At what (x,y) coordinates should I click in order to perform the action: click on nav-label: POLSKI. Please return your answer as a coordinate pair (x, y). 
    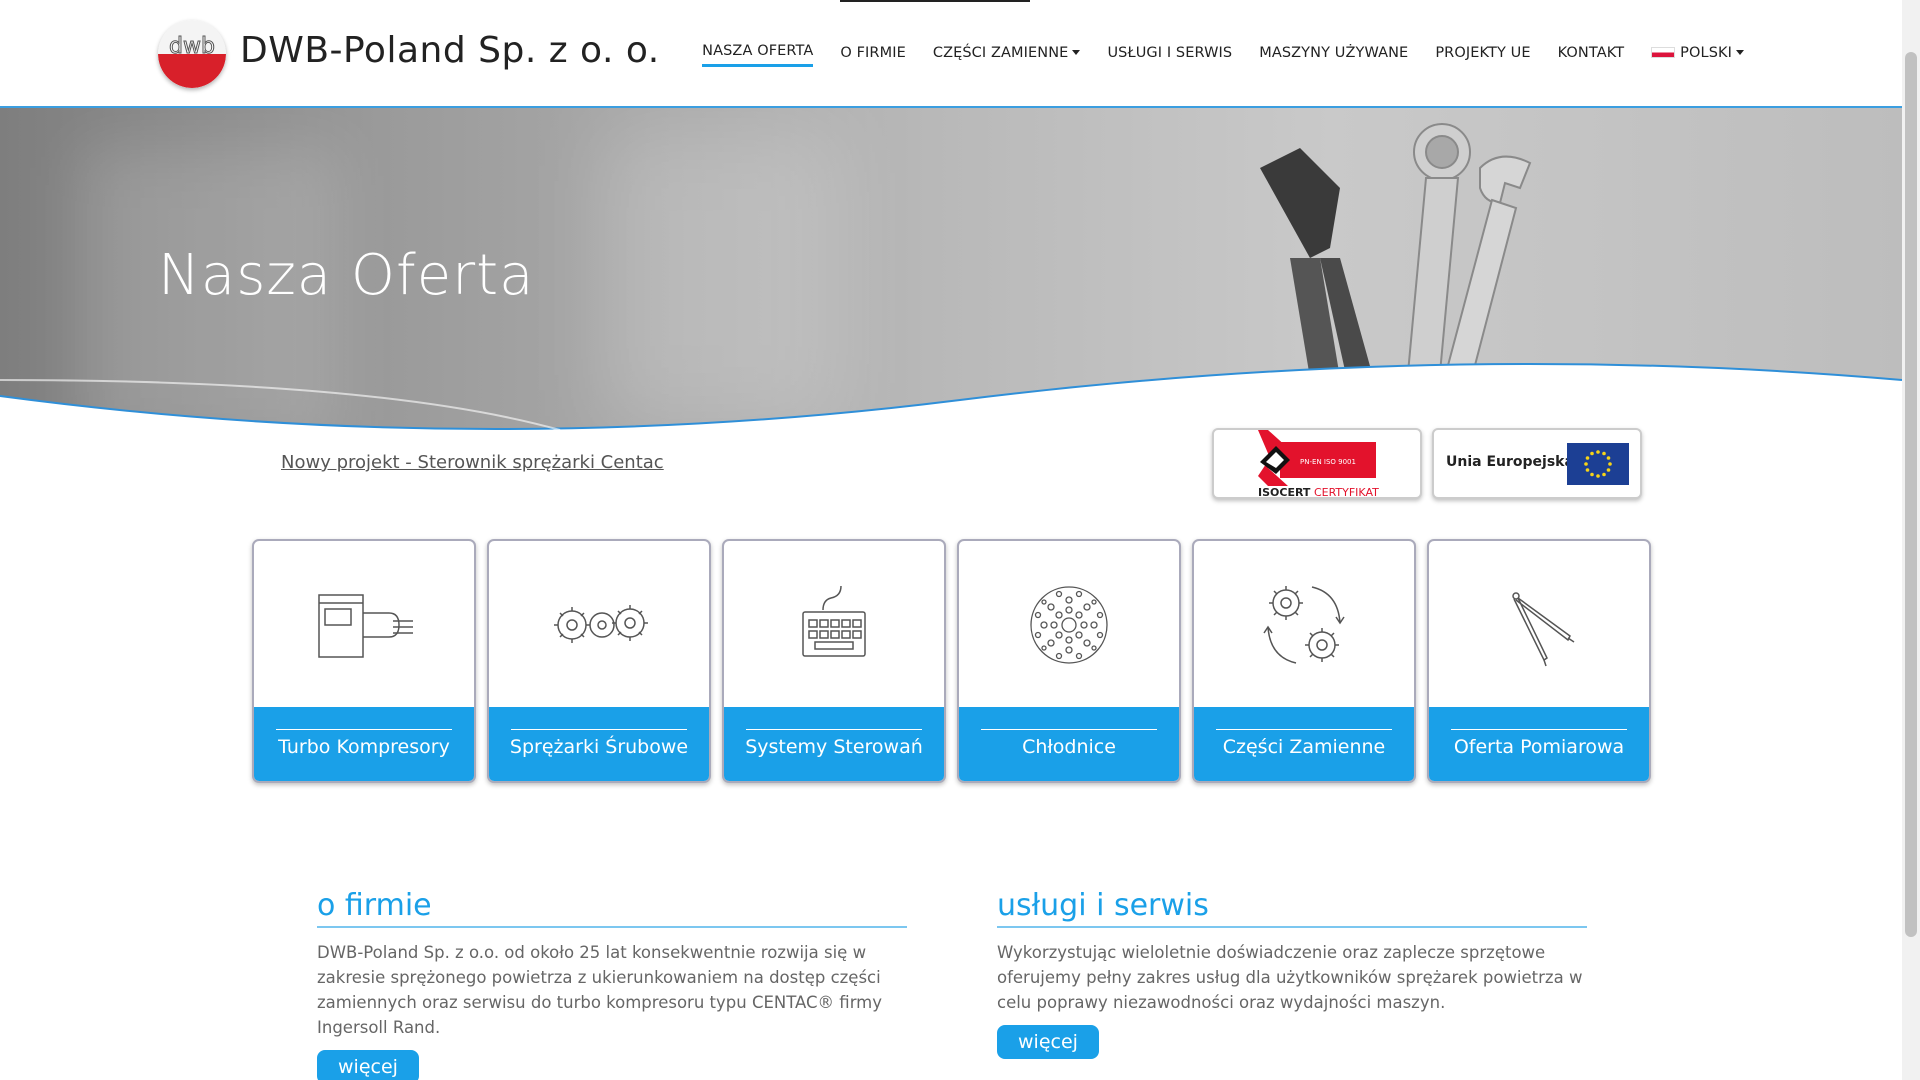
    Looking at the image, I should click on (1706, 52).